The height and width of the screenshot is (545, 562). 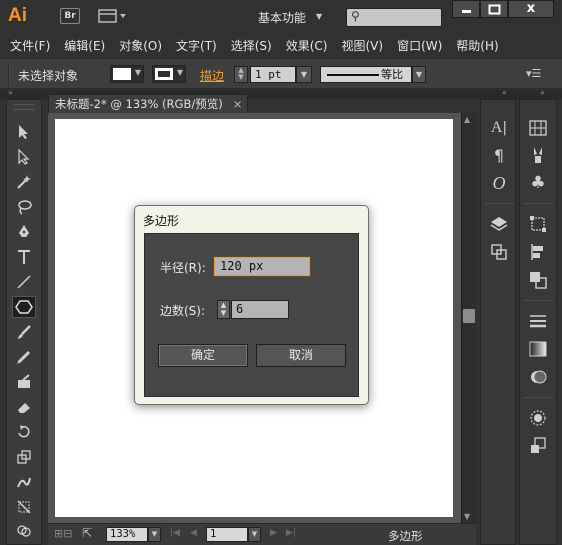 What do you see at coordinates (304, 74) in the screenshot?
I see `stroke-weight-dropdown: ▼` at bounding box center [304, 74].